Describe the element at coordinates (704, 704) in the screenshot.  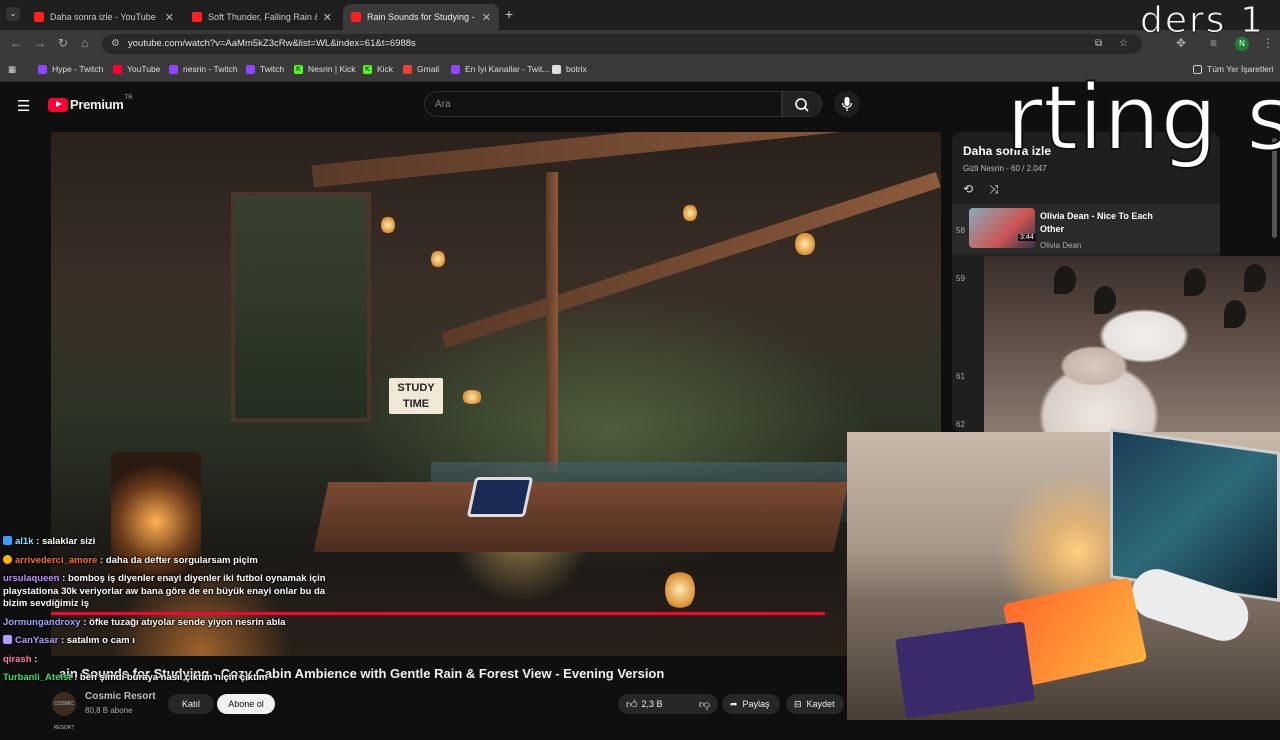
I see `dislike-icon: 👎︎` at that location.